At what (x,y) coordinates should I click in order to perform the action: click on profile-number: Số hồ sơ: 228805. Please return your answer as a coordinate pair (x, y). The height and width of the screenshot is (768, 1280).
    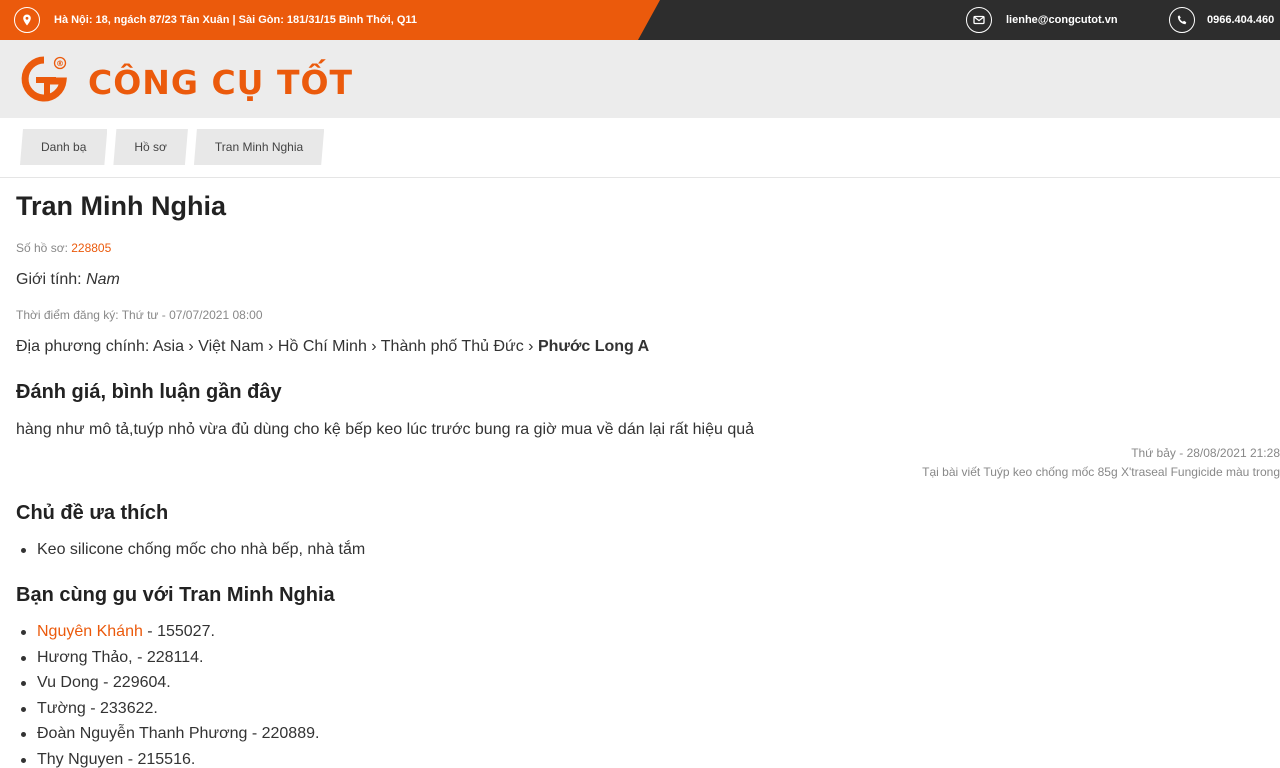
    Looking at the image, I should click on (63, 248).